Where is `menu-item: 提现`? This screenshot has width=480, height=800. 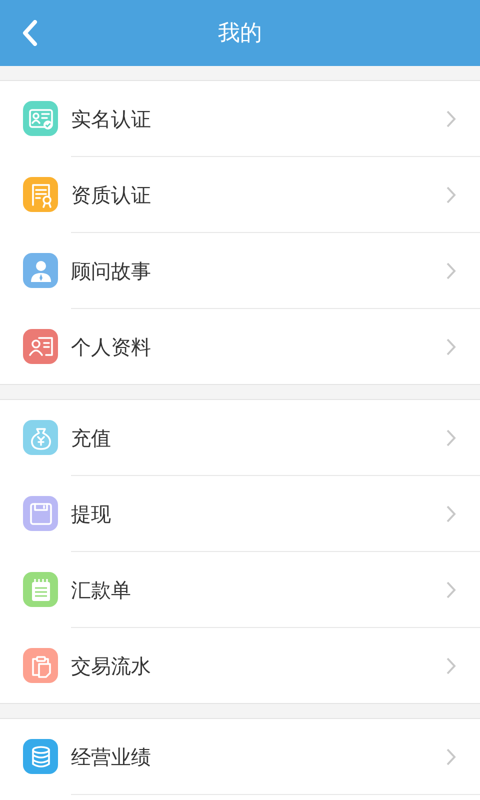 menu-item: 提现 is located at coordinates (240, 513).